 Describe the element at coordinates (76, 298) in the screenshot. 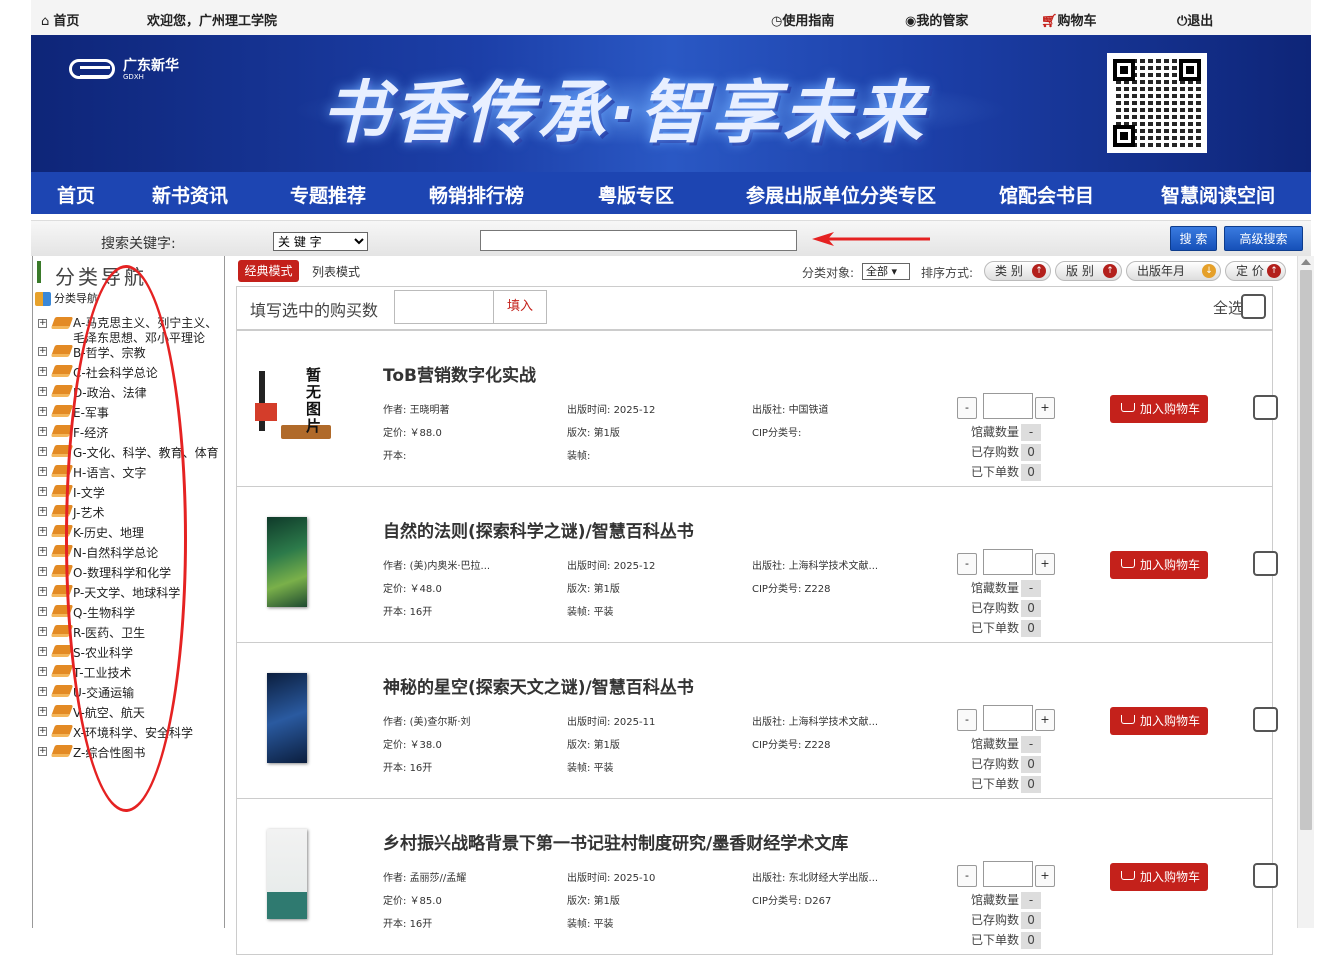

I see `category-root-label: 分类导航` at that location.